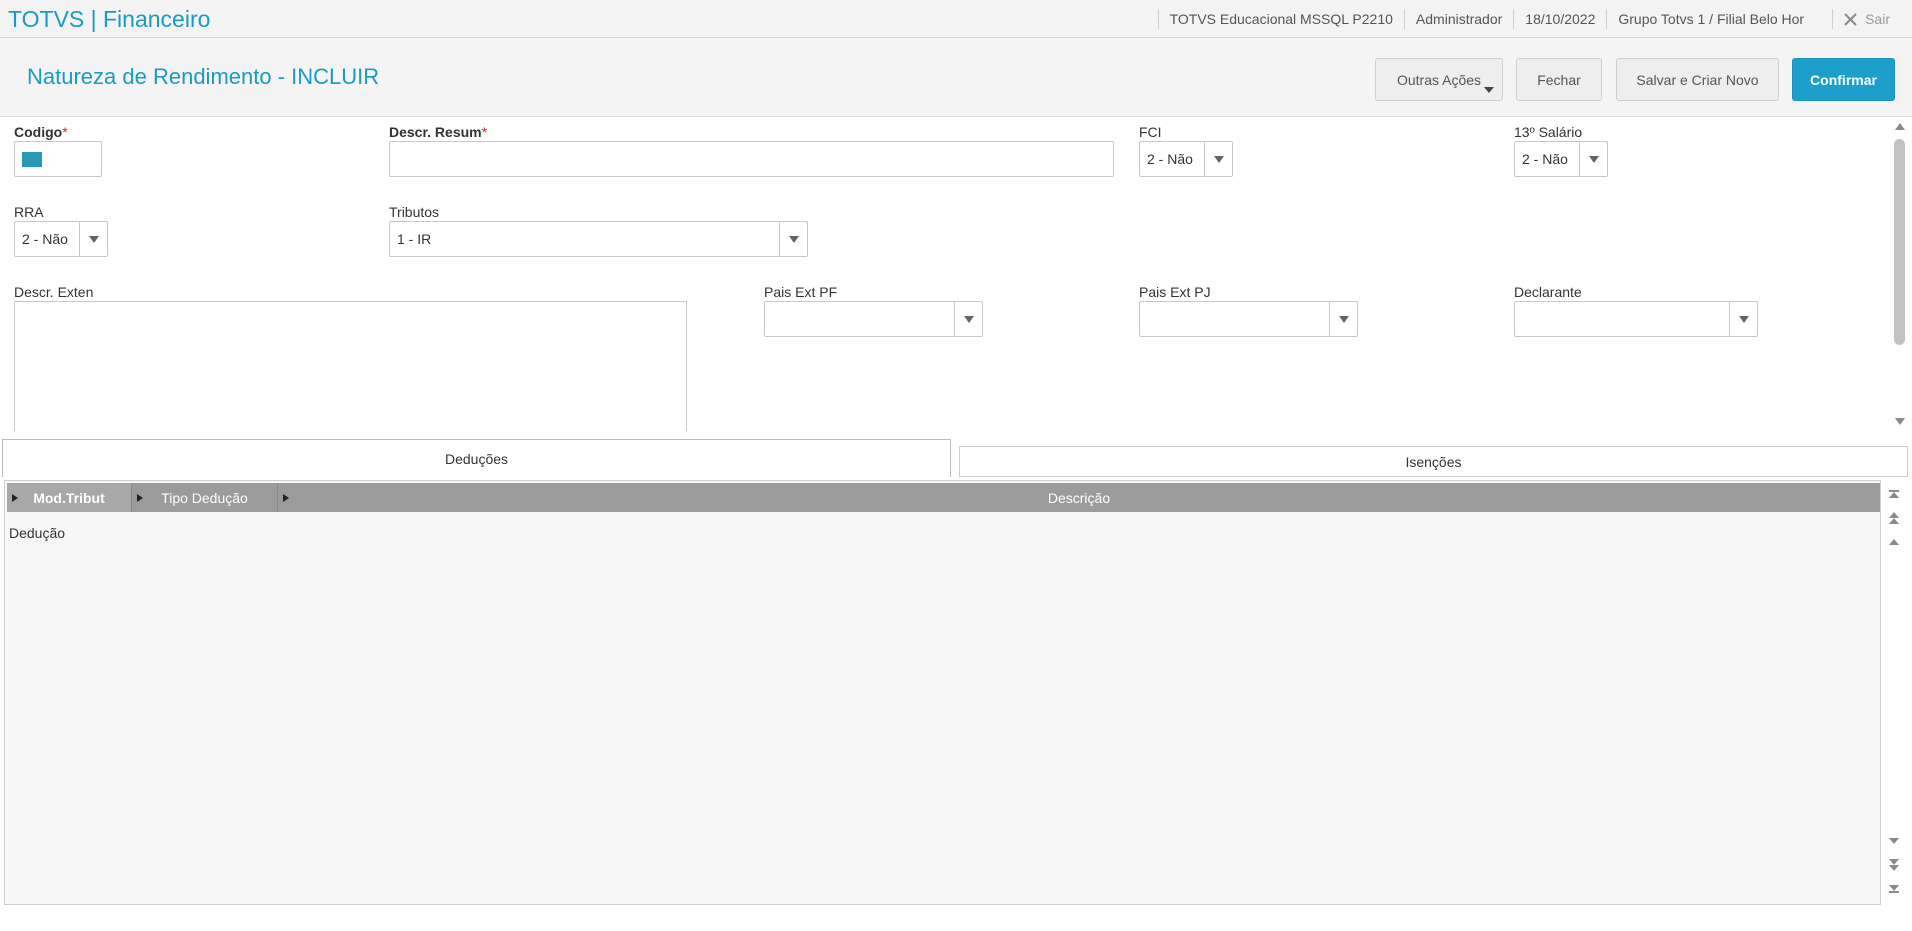  Describe the element at coordinates (1548, 292) in the screenshot. I see `declarante-label: Declarante` at that location.